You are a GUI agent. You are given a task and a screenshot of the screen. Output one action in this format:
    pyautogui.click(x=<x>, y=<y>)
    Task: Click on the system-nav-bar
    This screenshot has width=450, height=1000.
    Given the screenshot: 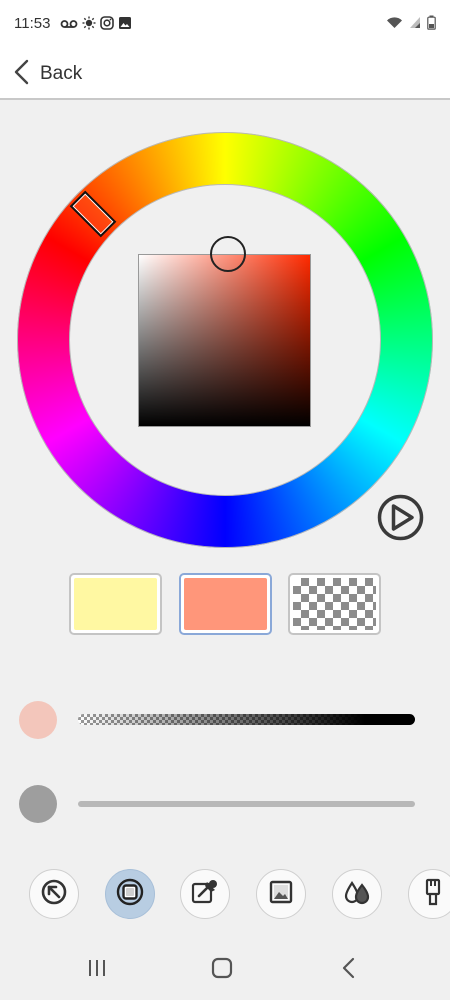 What is the action you would take?
    pyautogui.click(x=225, y=970)
    